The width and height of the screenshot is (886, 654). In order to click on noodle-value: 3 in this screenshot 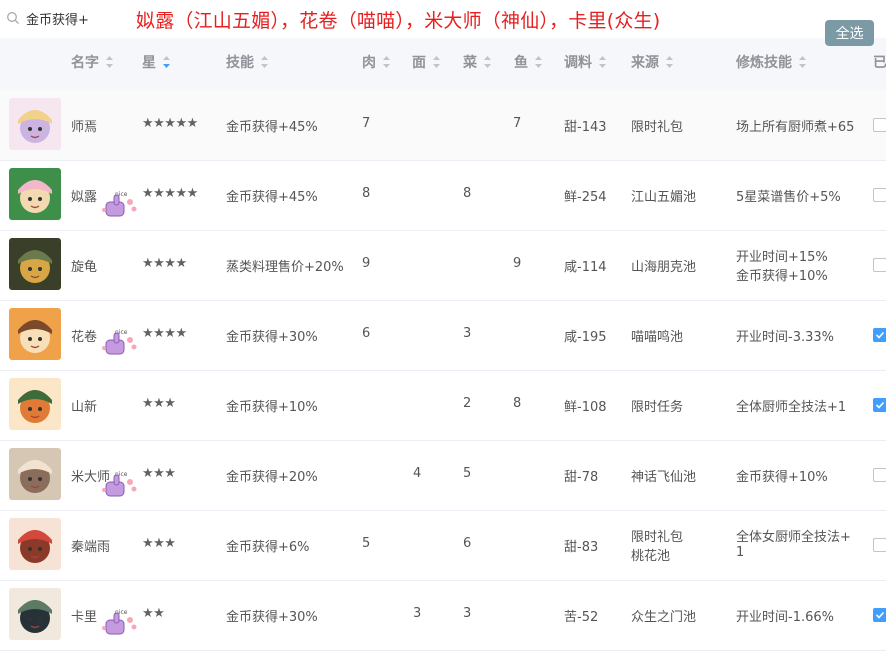, I will do `click(417, 613)`.